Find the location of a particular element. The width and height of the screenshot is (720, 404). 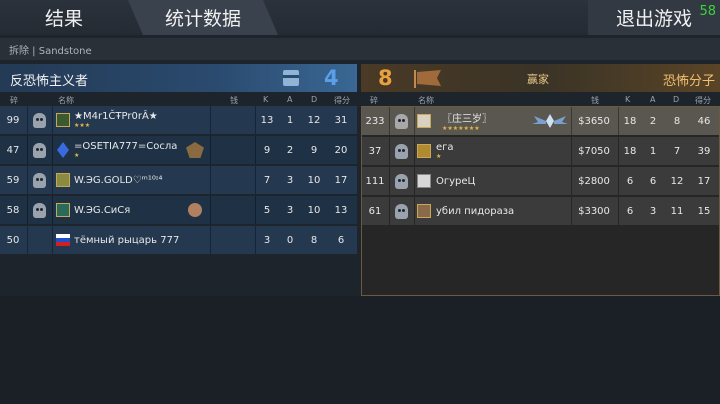

player-name: ОгуреЦ is located at coordinates (456, 181).